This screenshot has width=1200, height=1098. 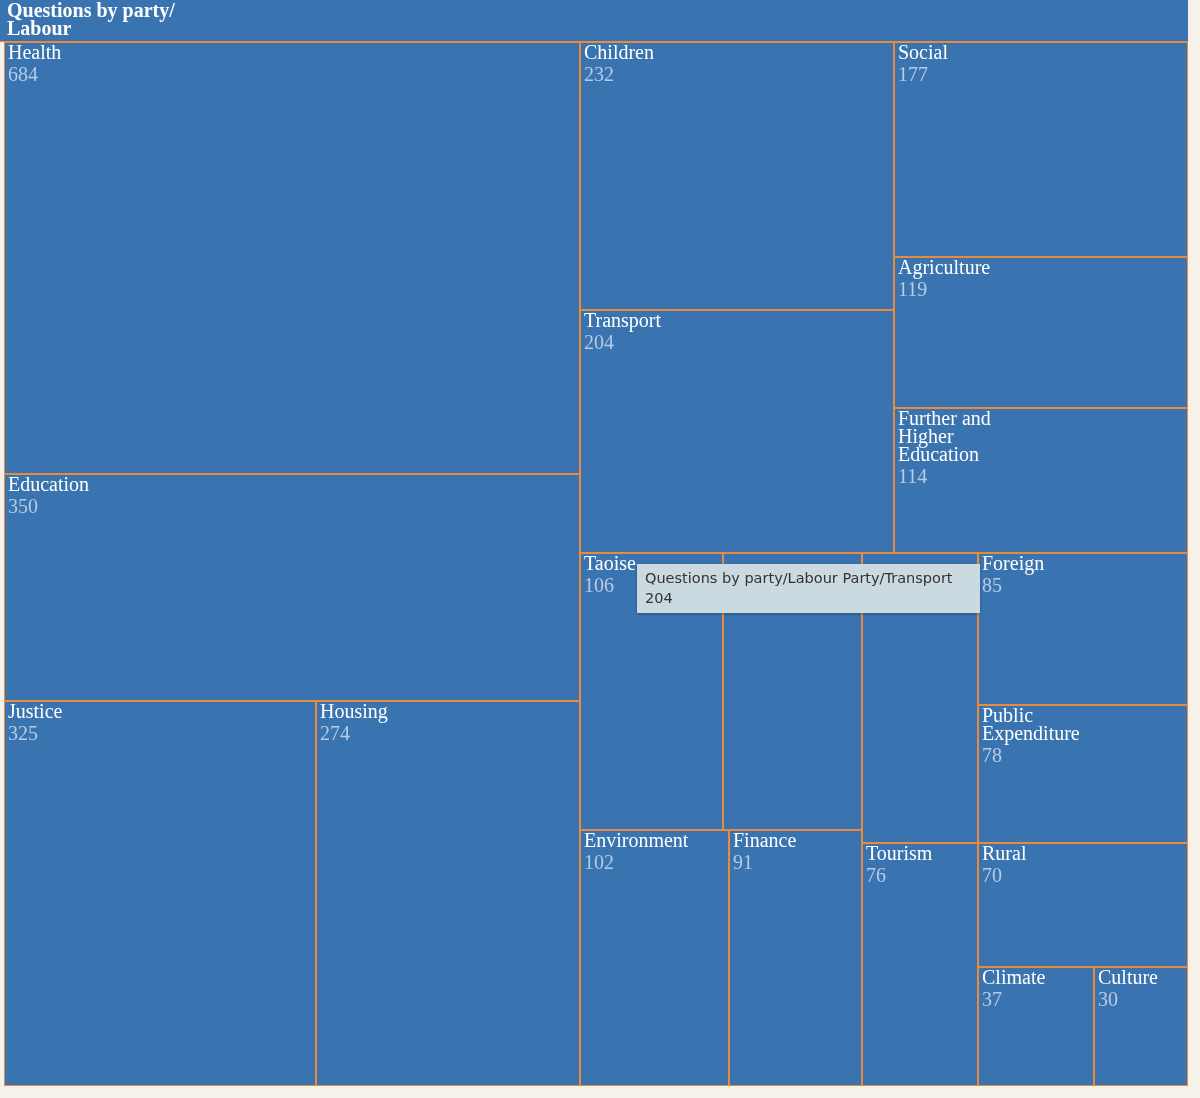 I want to click on tile-value: 204, so click(x=599, y=342).